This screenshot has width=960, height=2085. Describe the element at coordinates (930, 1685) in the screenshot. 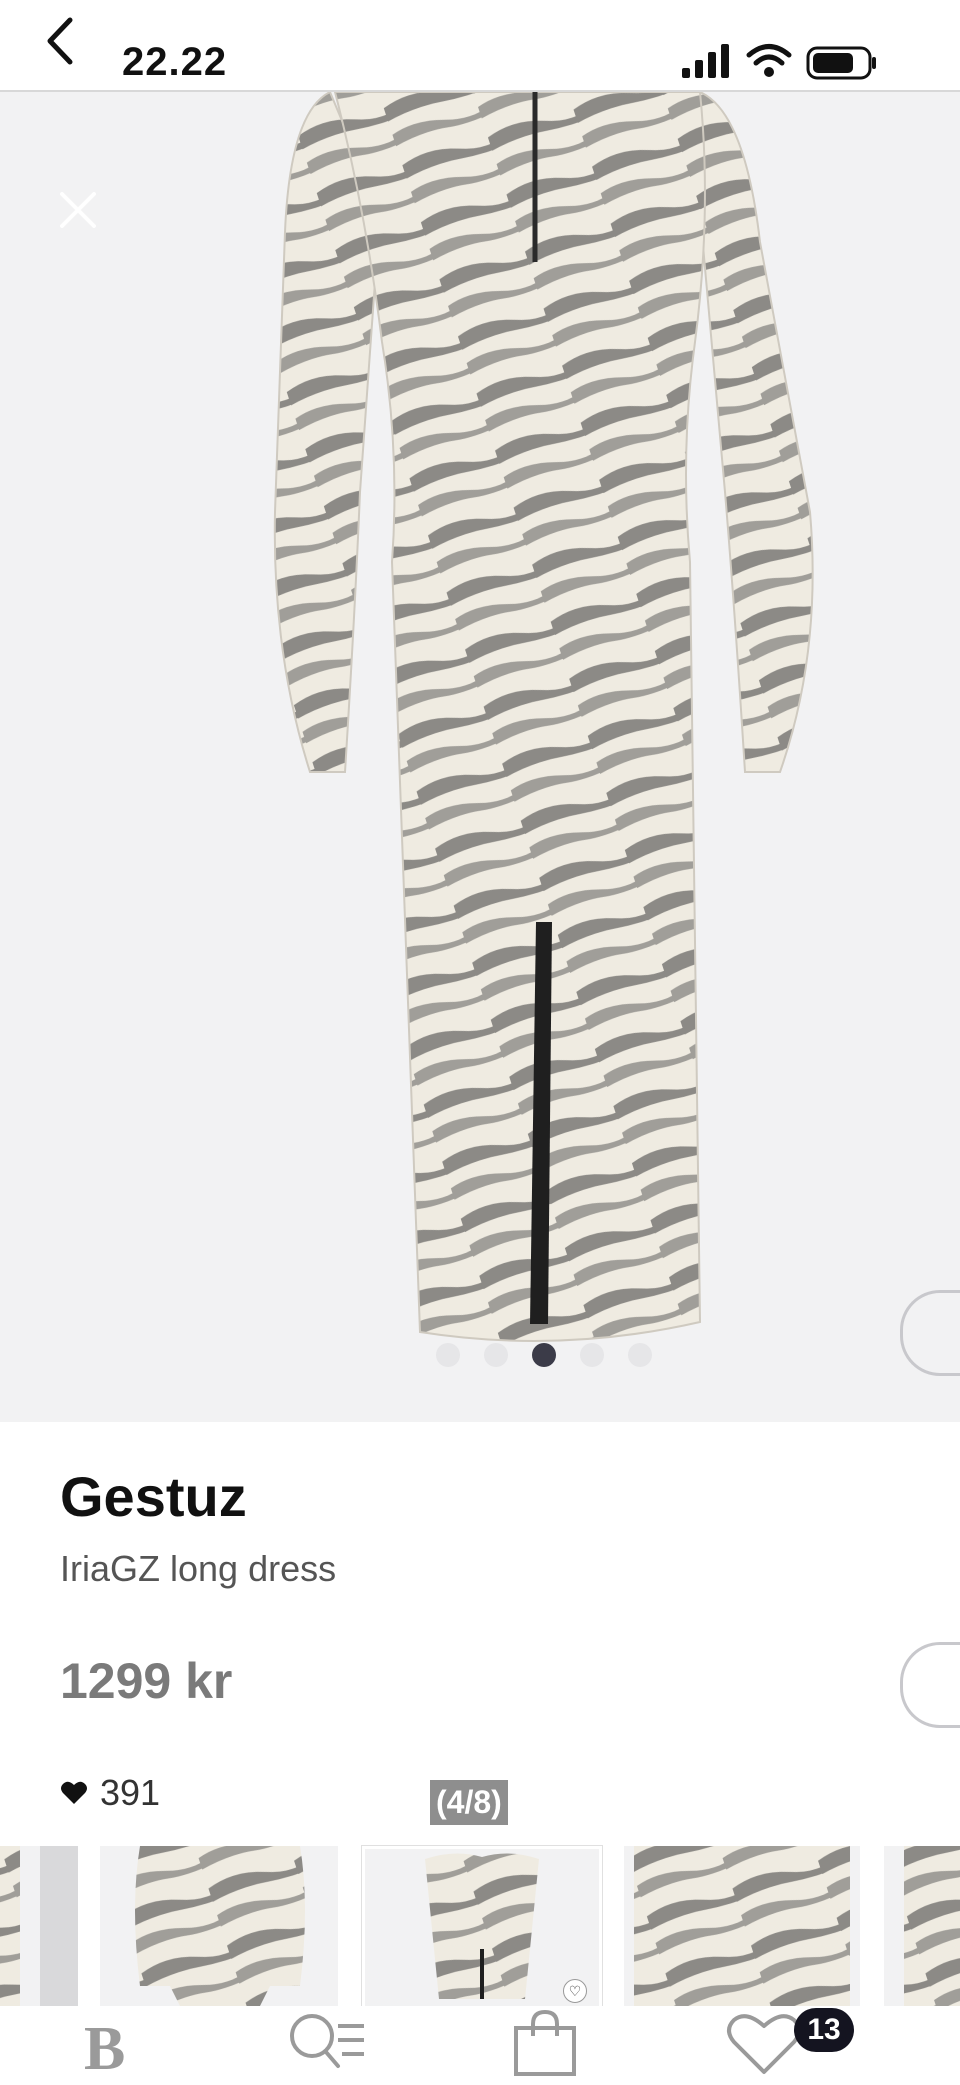

I see `size-selector-edge` at that location.